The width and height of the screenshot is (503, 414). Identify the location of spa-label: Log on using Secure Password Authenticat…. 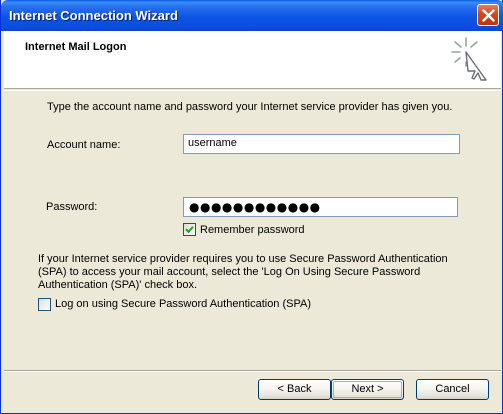
(183, 304).